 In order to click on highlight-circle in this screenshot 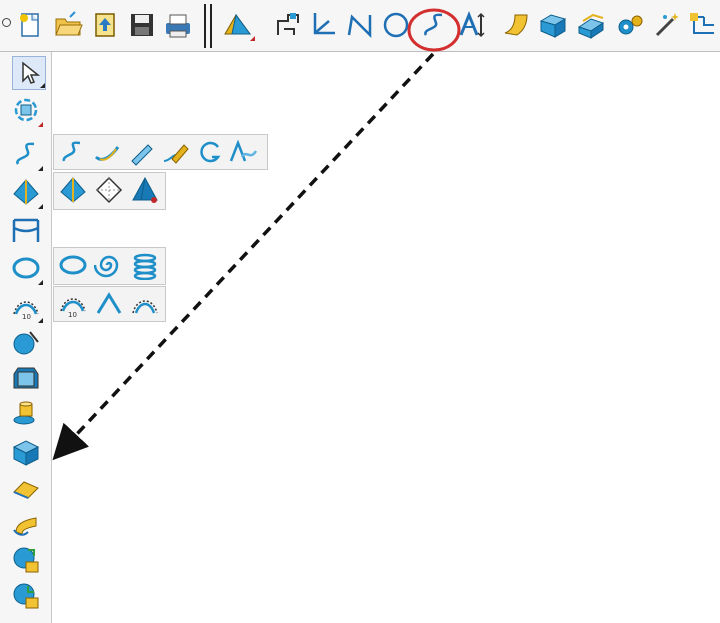, I will do `click(434, 30)`.